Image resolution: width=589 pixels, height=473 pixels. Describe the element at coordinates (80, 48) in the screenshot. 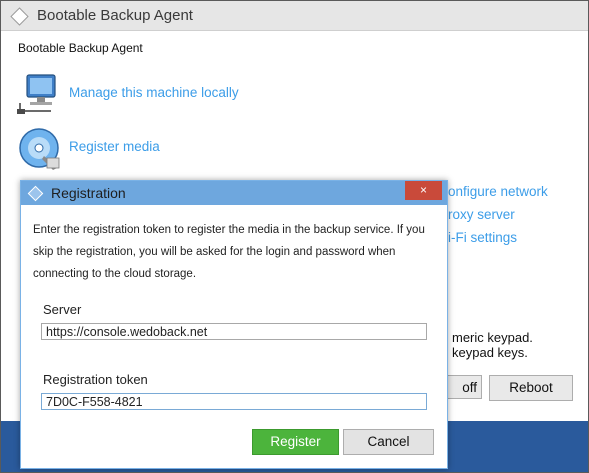

I see `agent-heading: Bootable Backup Agent` at that location.